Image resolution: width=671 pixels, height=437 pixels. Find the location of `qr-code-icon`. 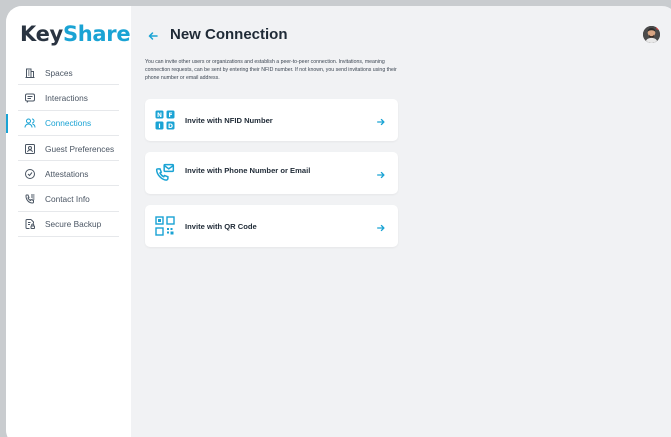

qr-code-icon is located at coordinates (165, 226).